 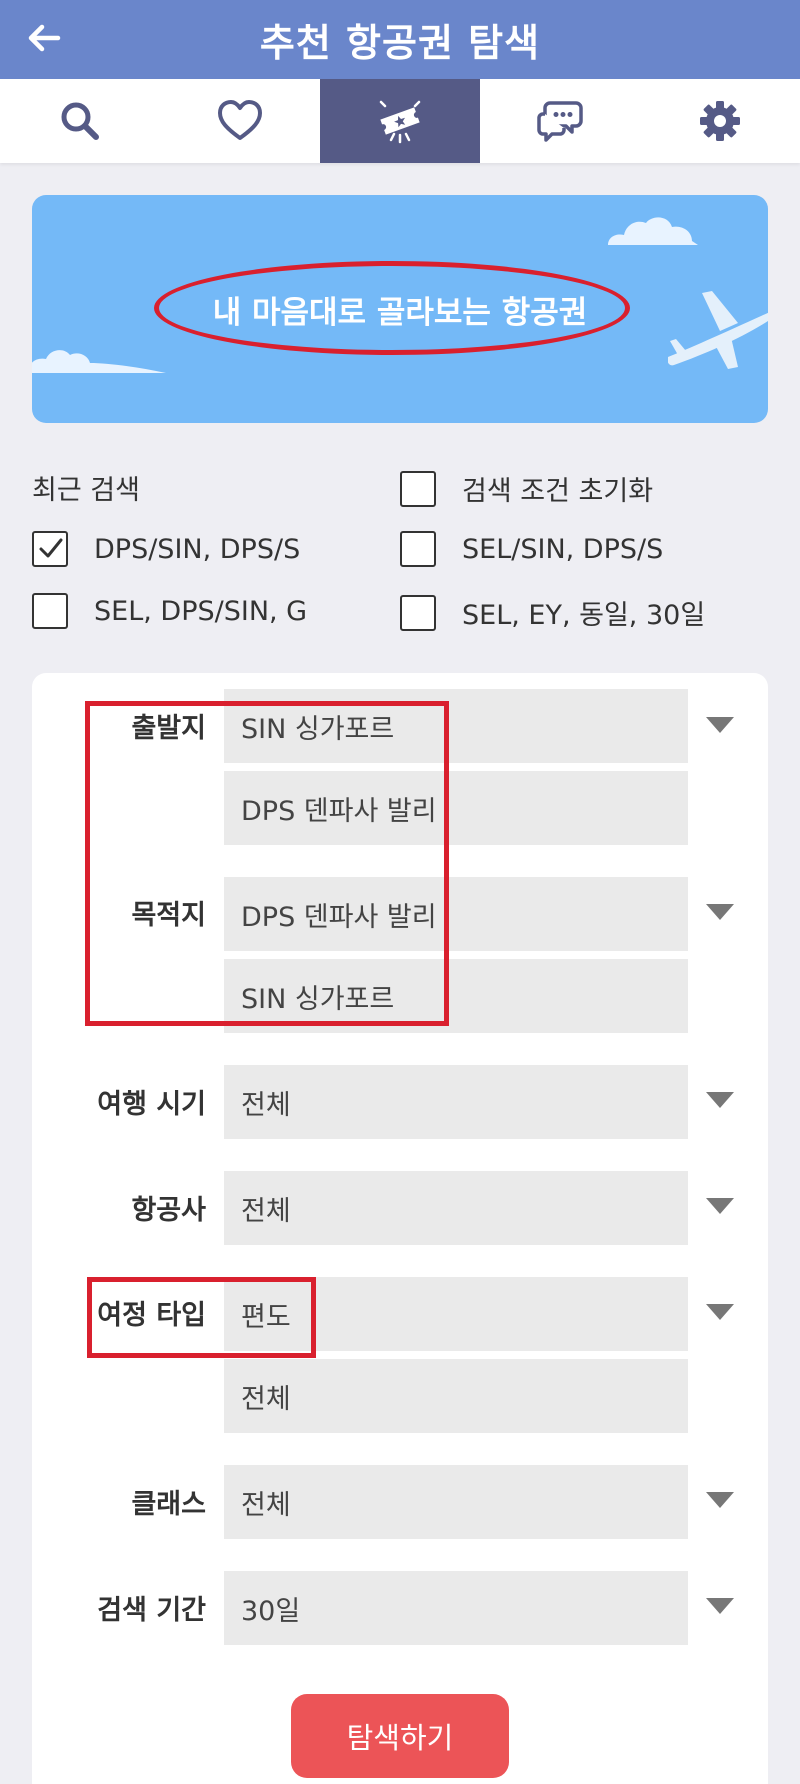 What do you see at coordinates (151, 1104) in the screenshot?
I see `travel-period-label: 여행 시기` at bounding box center [151, 1104].